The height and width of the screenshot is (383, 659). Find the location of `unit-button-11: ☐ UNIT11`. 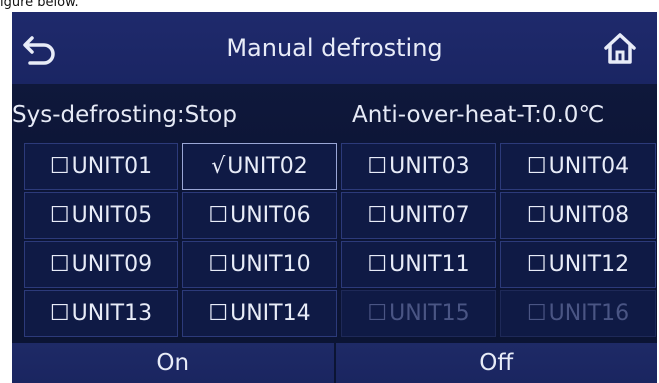

unit-button-11: ☐ UNIT11 is located at coordinates (418, 264).